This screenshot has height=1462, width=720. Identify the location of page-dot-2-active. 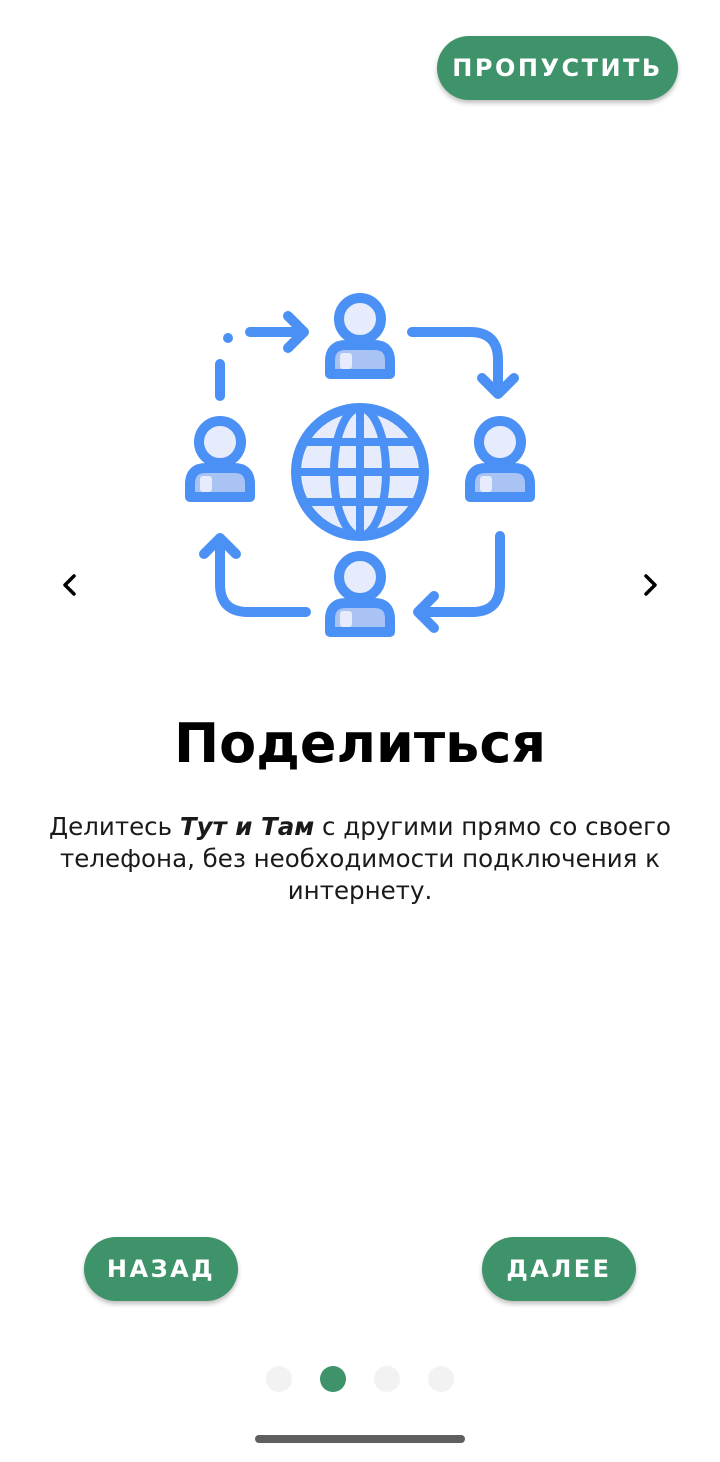
(333, 1379).